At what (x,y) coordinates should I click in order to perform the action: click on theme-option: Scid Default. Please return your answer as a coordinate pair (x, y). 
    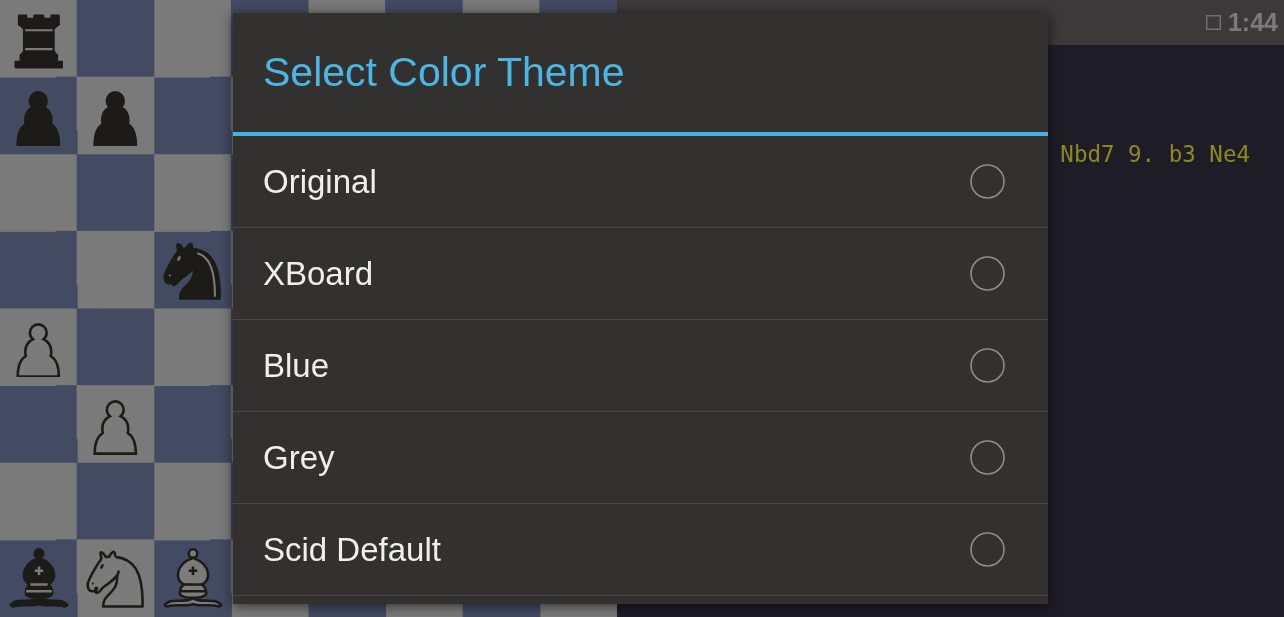
    Looking at the image, I should click on (640, 550).